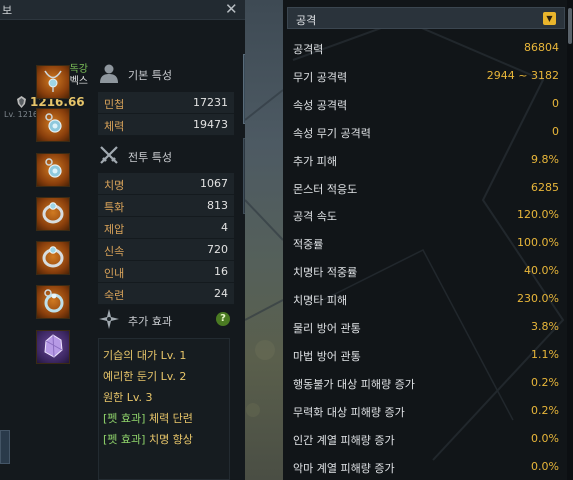 This screenshot has width=573, height=480. I want to click on basic-stat-value: 17231, so click(210, 102).